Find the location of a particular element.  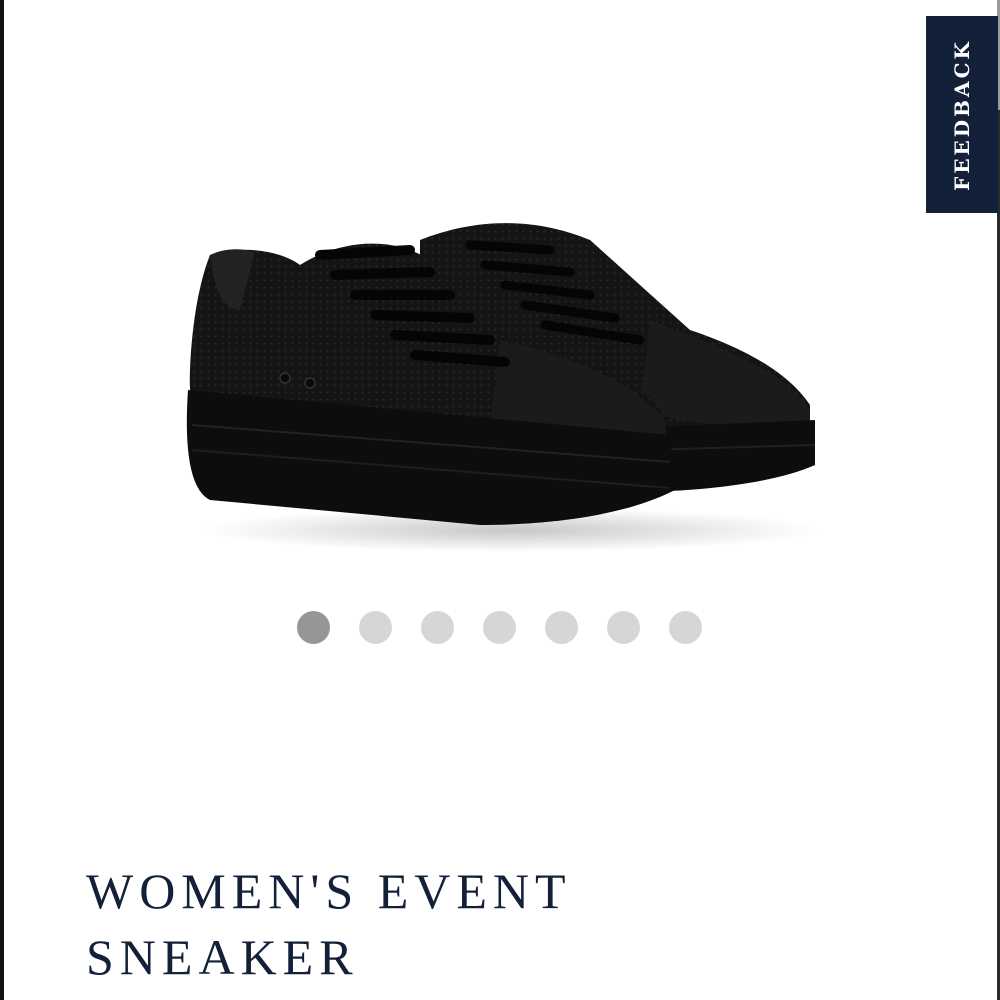

feedback-button: FEEDBACK is located at coordinates (962, 114).